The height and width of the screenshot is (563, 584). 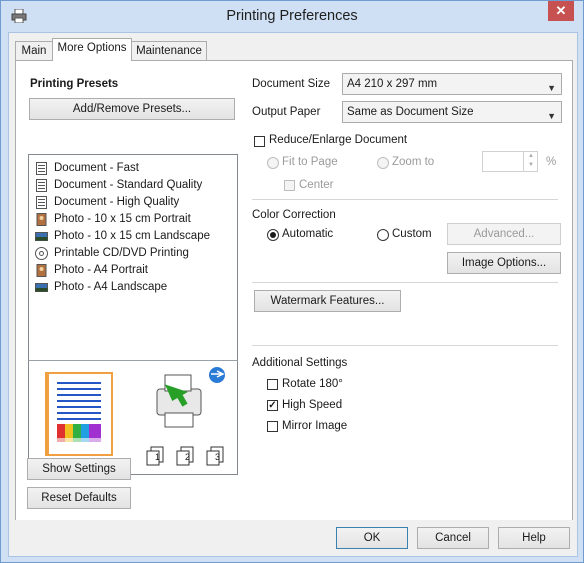 What do you see at coordinates (190, 397) in the screenshot?
I see `printer-illustration-icon` at bounding box center [190, 397].